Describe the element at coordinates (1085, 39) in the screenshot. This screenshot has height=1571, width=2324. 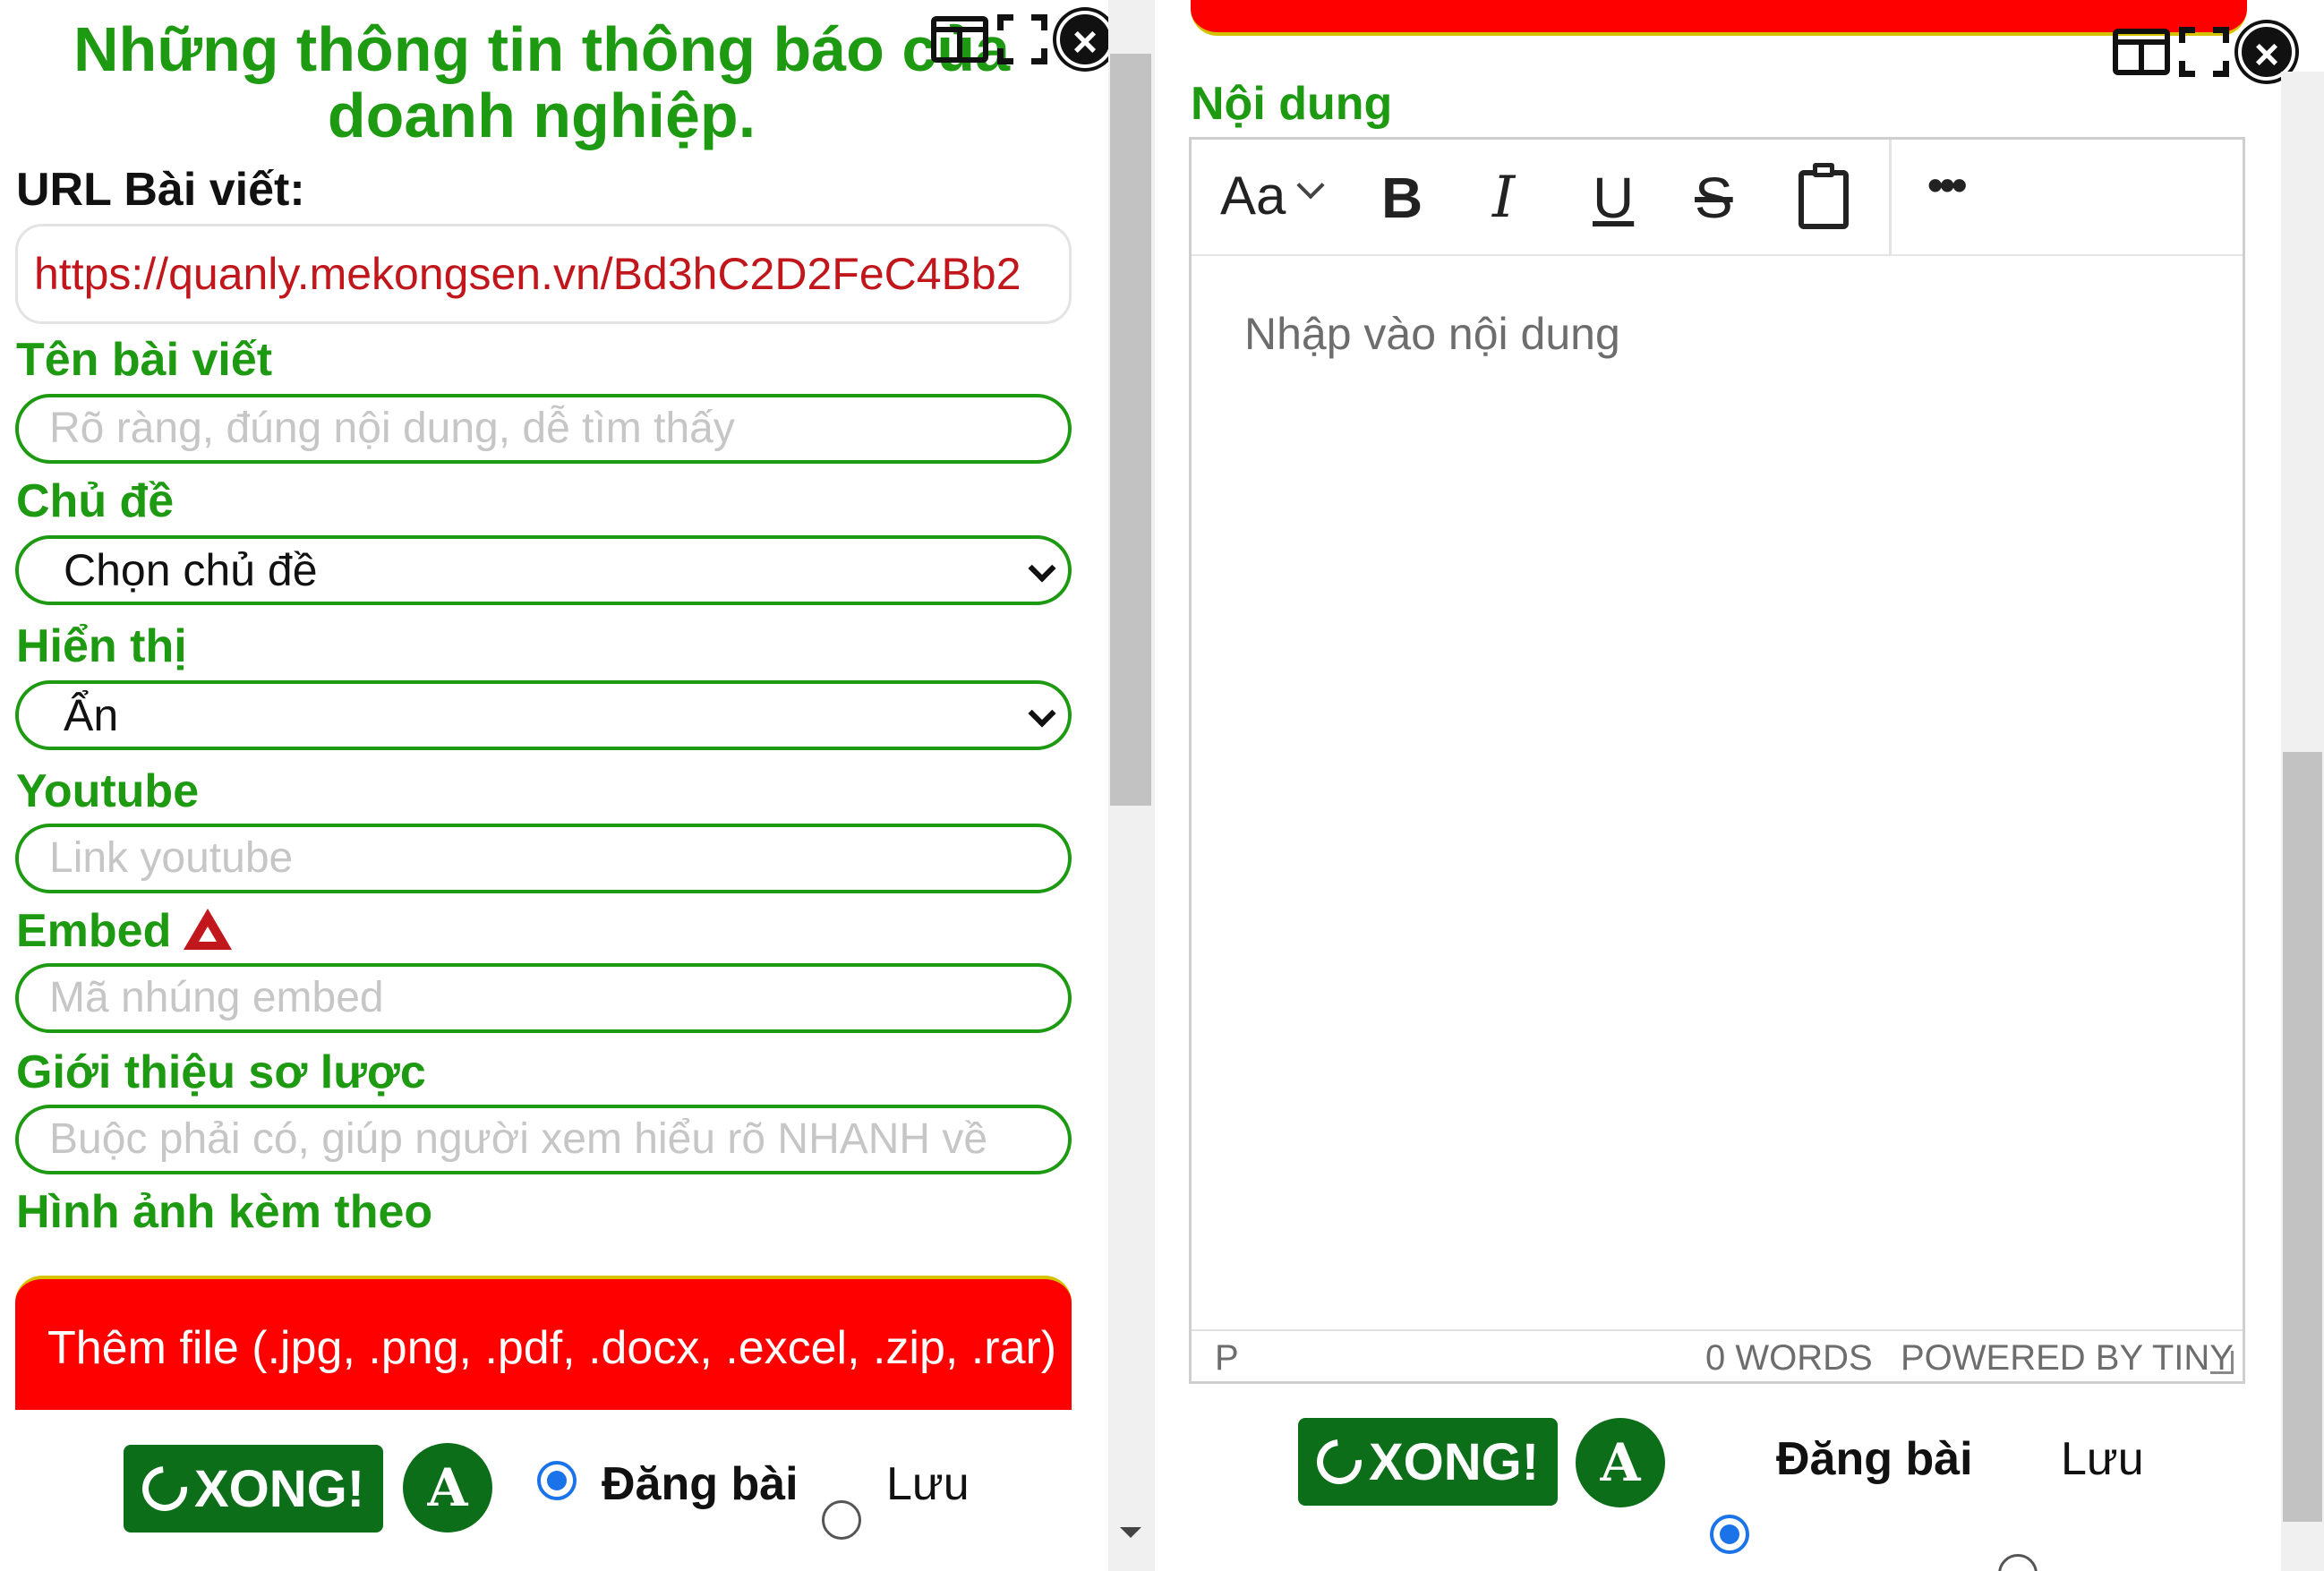
I see `close-icon: ×` at that location.